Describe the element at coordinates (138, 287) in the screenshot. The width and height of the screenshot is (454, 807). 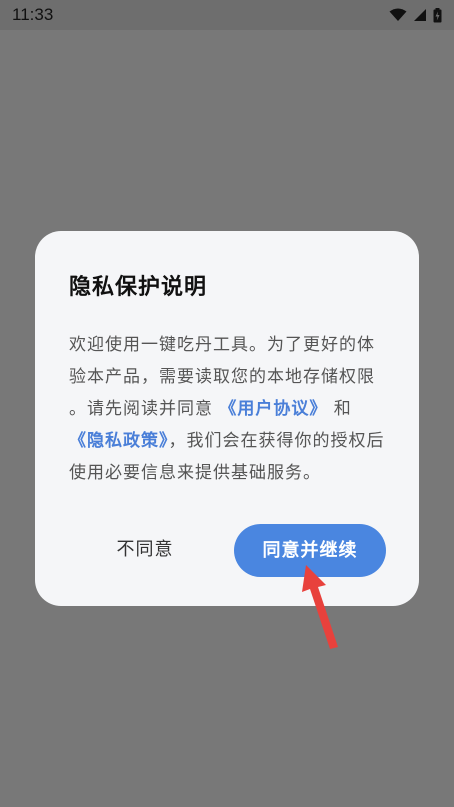
I see `dialog-title: 隐私保护说明` at that location.